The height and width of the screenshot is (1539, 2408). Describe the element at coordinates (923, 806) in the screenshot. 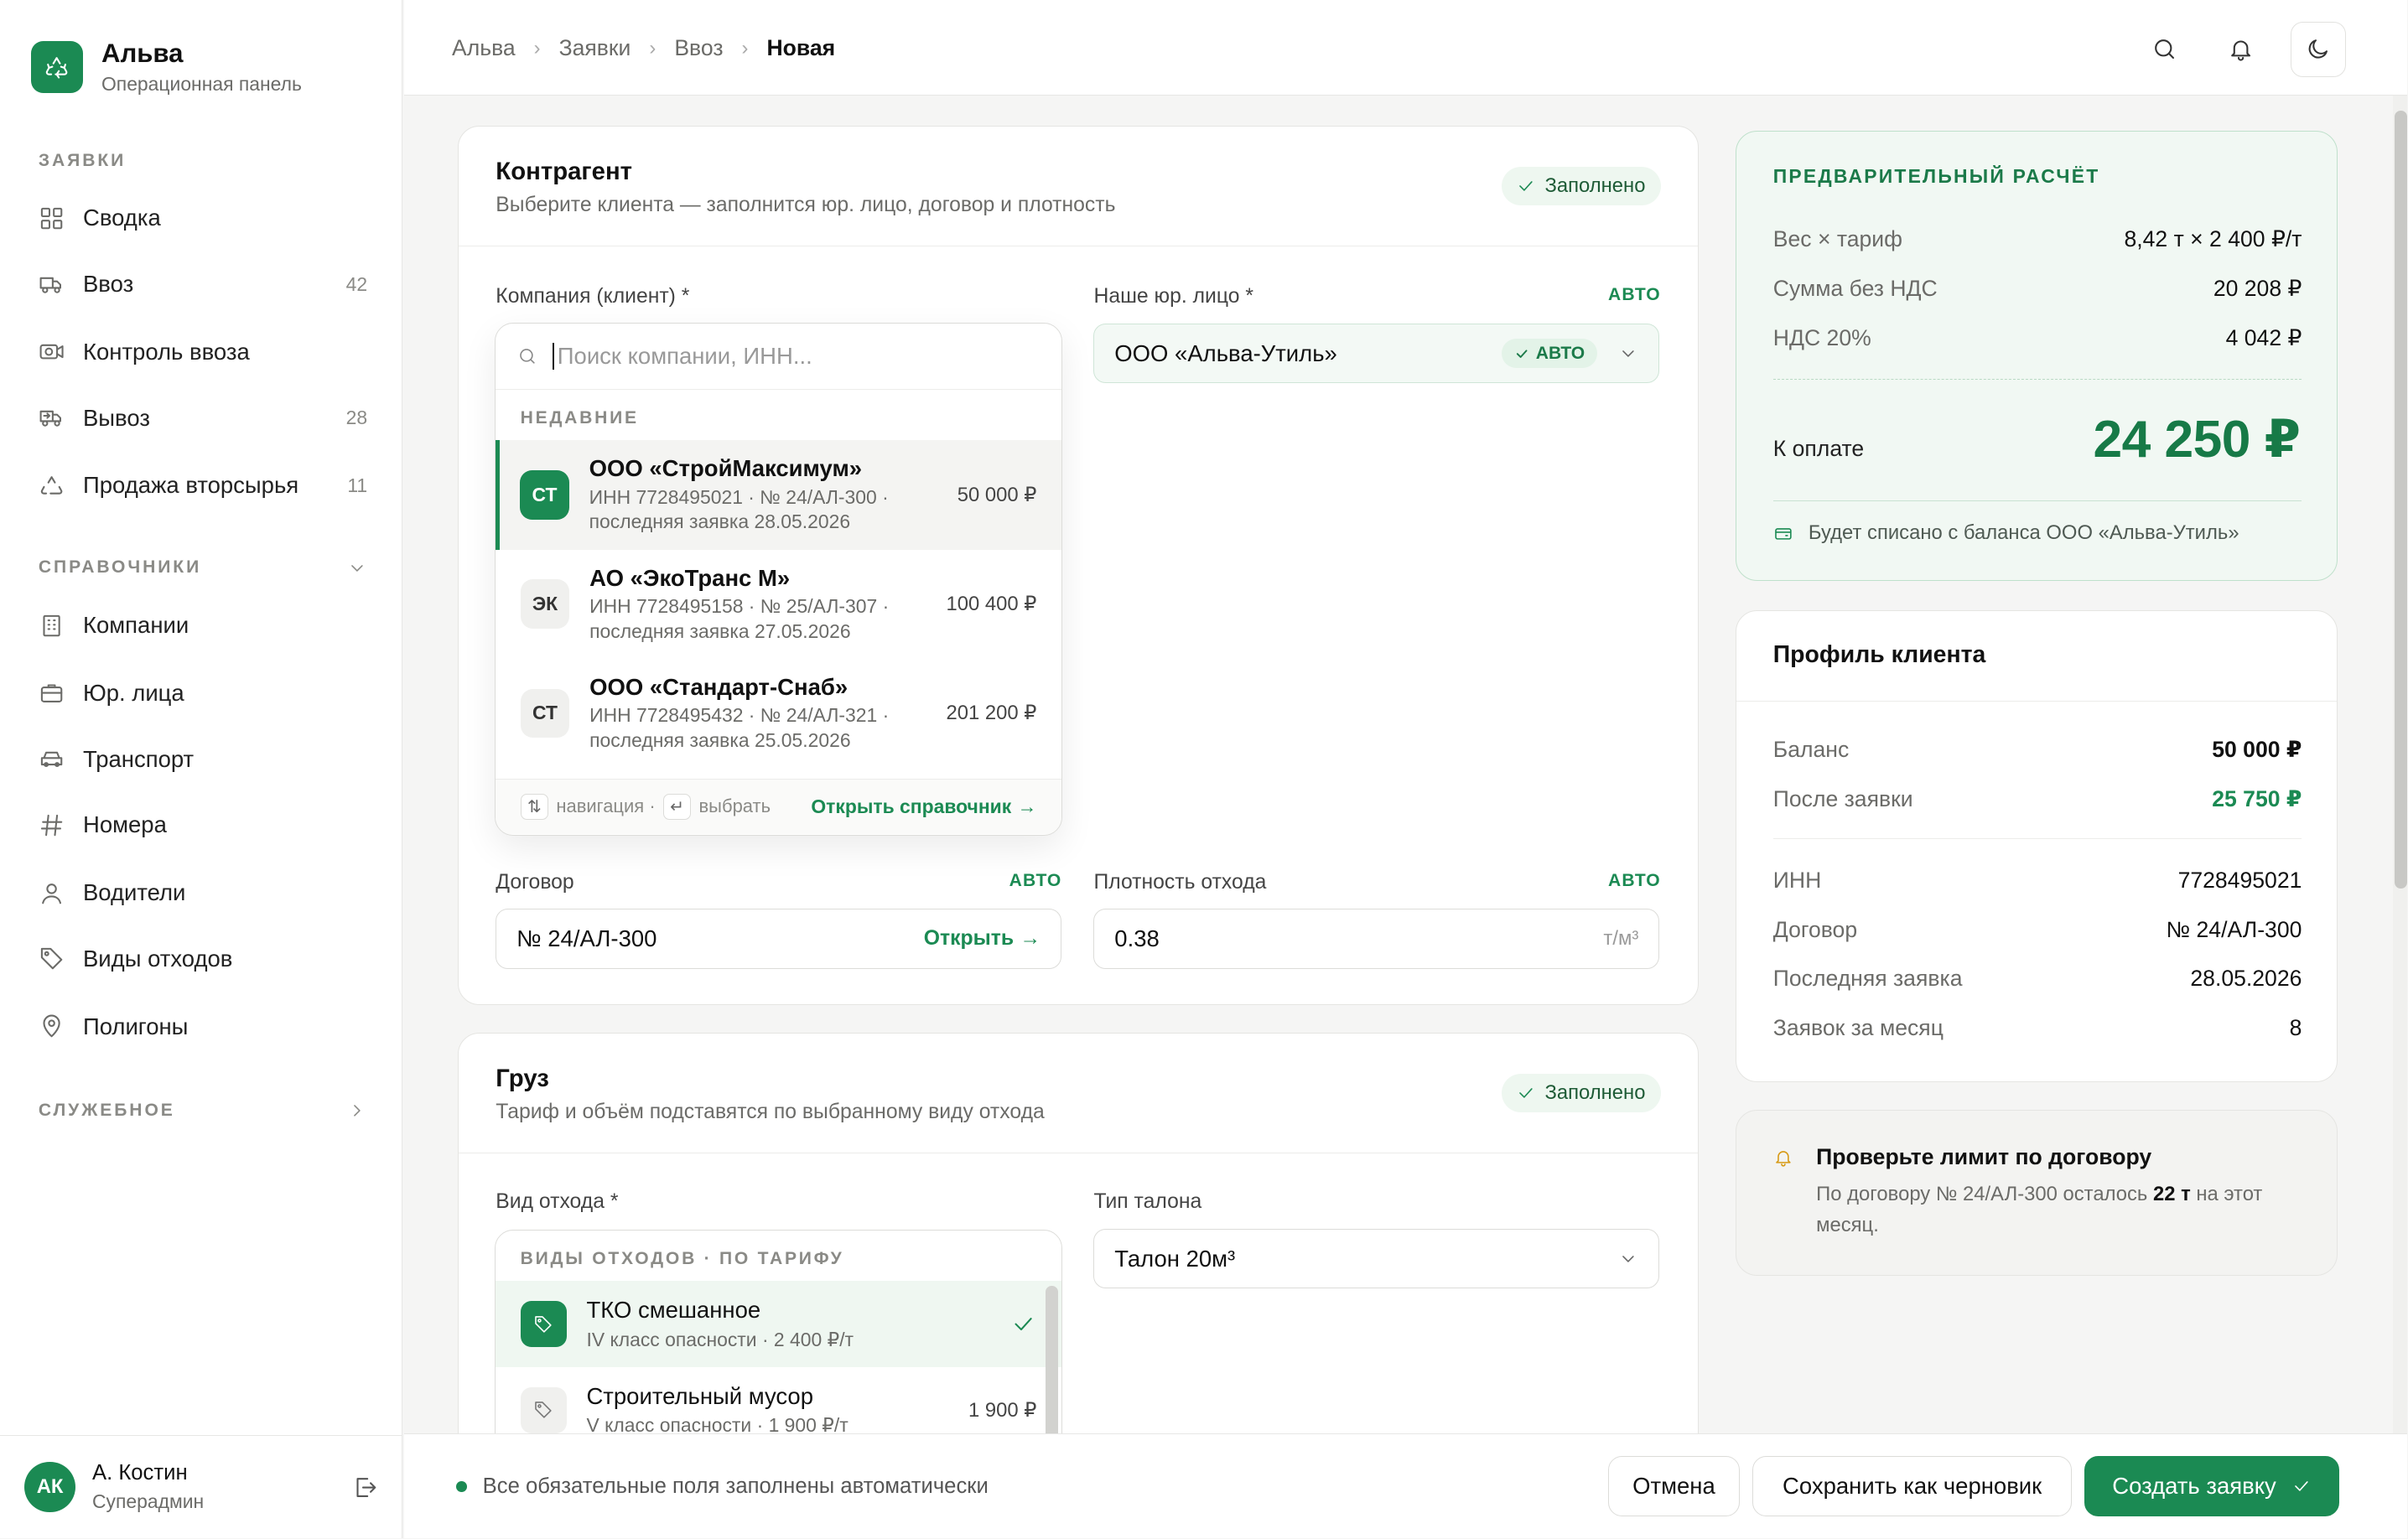

I see `open-directory-link: Открыть справочник →` at that location.